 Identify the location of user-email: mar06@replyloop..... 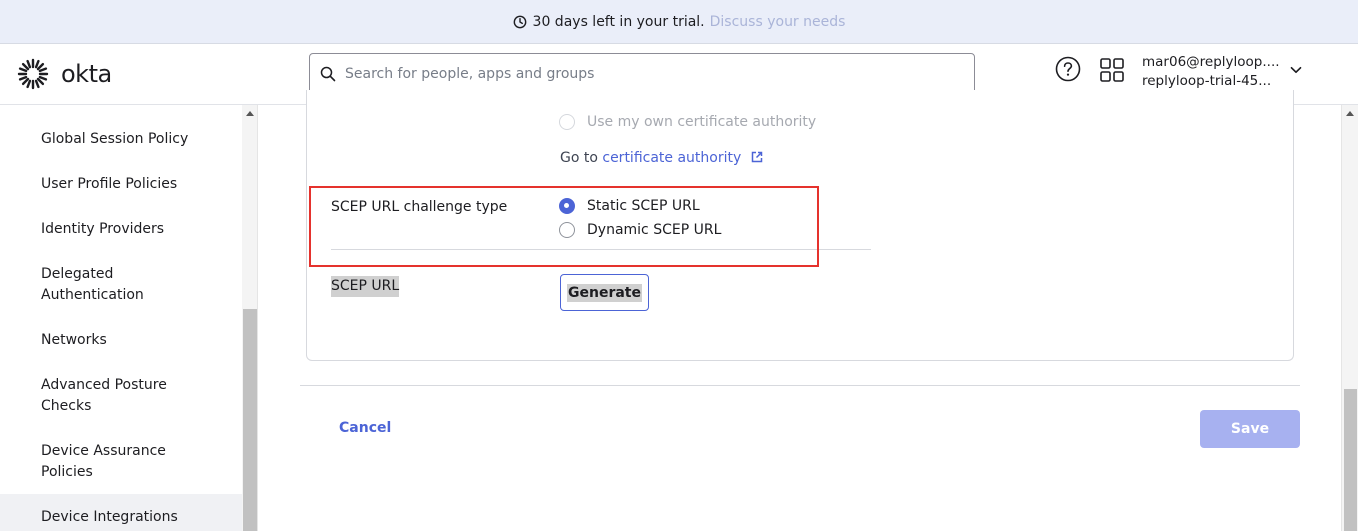
(1211, 62).